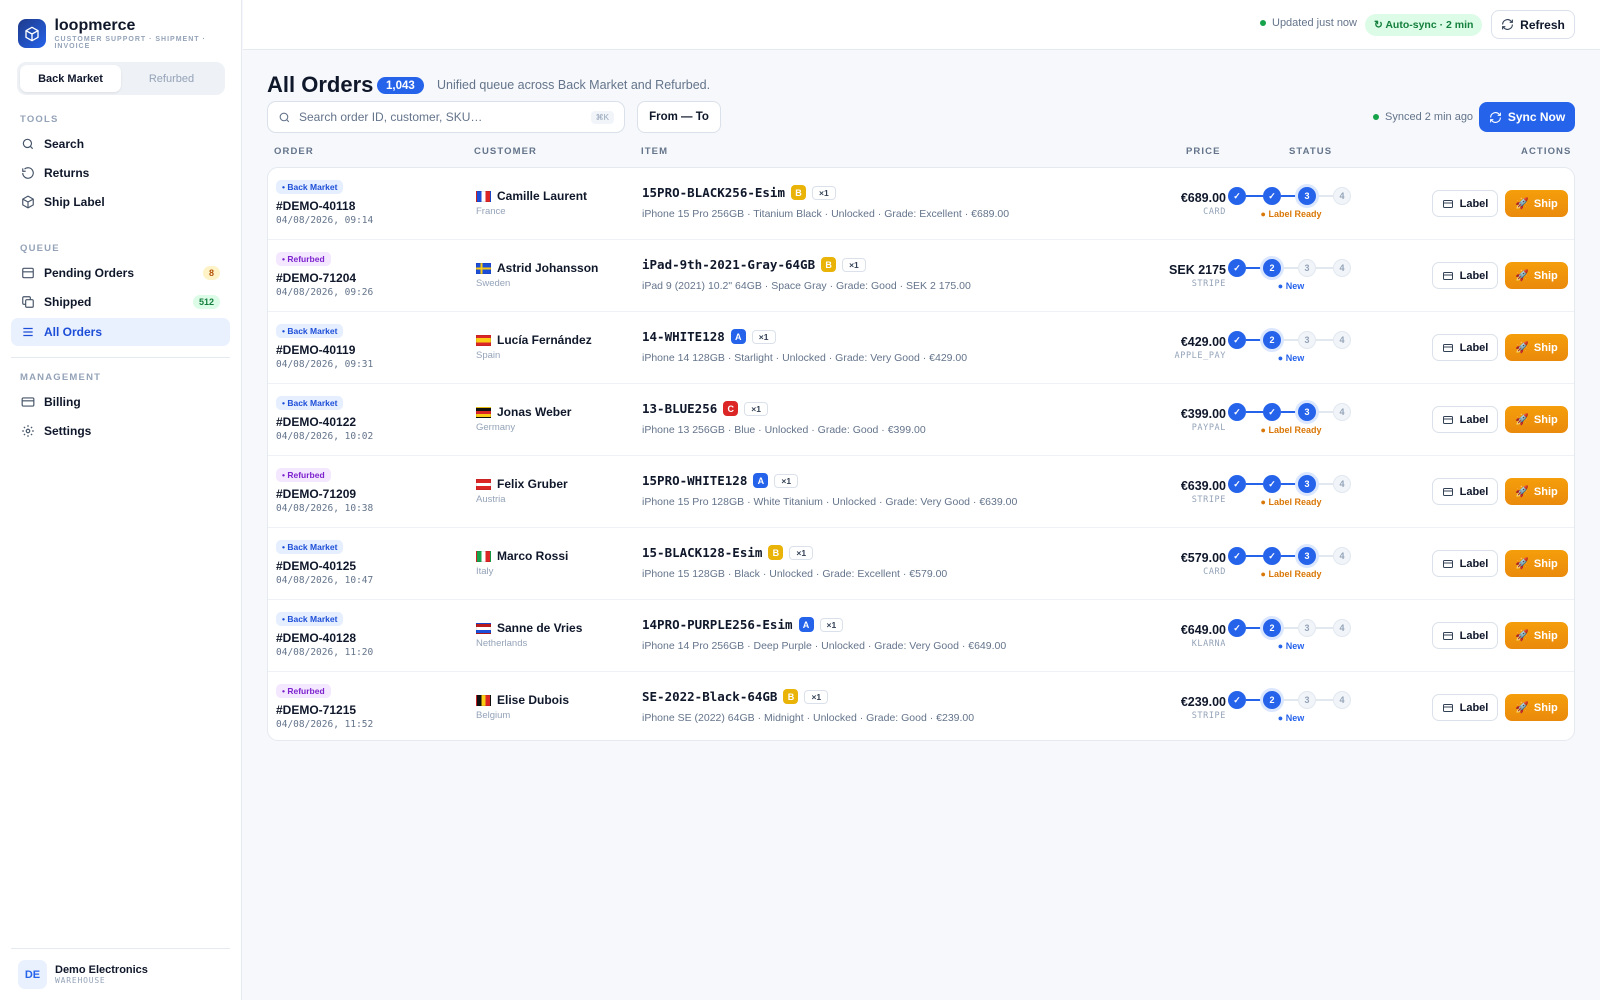  What do you see at coordinates (1272, 628) in the screenshot?
I see `step-current: 2` at bounding box center [1272, 628].